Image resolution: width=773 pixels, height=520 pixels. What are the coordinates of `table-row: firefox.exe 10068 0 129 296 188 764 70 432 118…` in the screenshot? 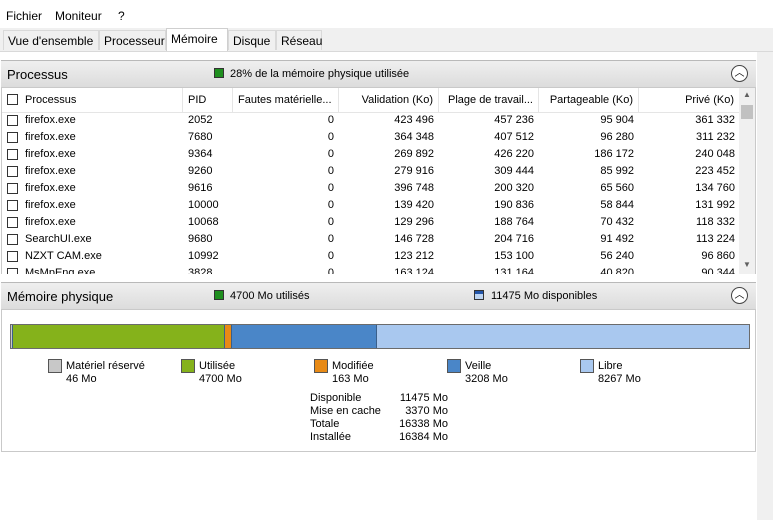 It's located at (371, 222).